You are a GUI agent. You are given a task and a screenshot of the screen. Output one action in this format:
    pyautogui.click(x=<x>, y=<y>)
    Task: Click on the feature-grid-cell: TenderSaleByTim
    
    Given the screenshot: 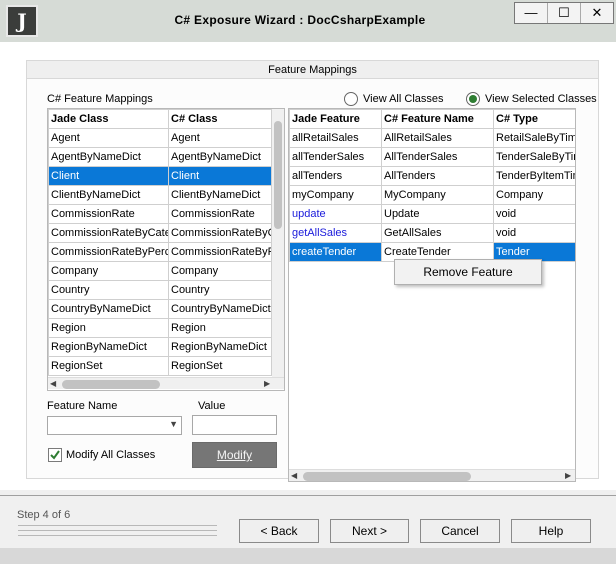 What is the action you would take?
    pyautogui.click(x=534, y=157)
    